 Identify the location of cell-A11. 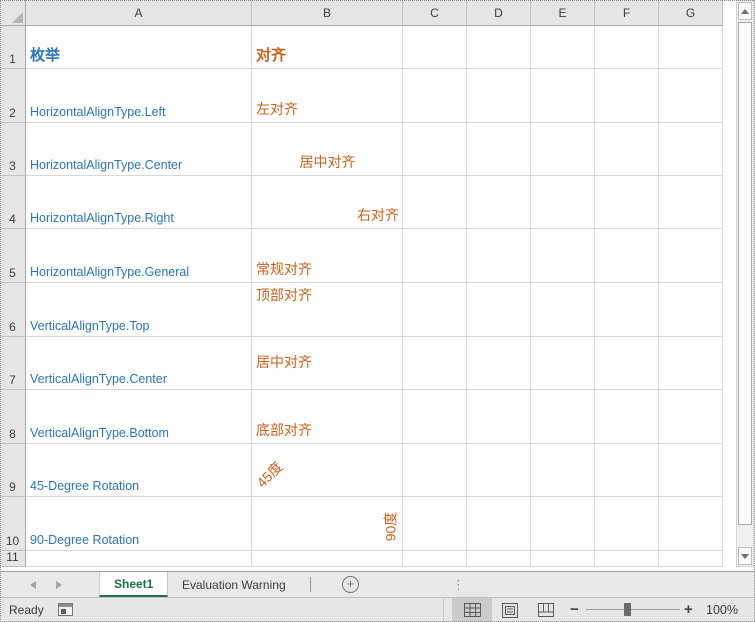
(139, 559).